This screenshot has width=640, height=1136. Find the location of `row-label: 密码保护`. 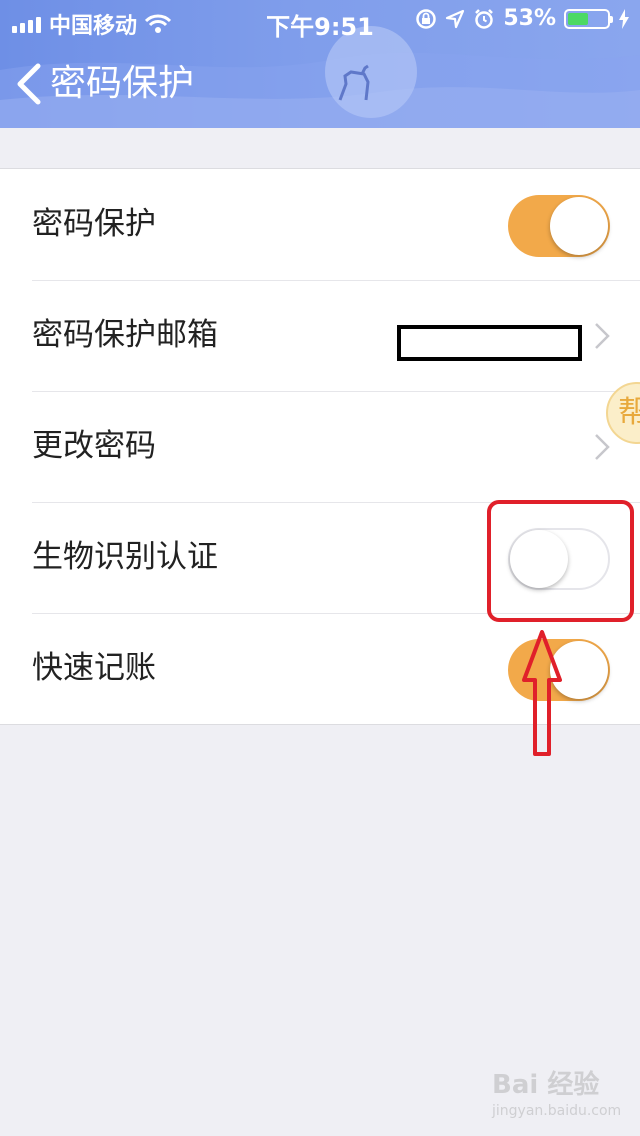

row-label: 密码保护 is located at coordinates (94, 224).